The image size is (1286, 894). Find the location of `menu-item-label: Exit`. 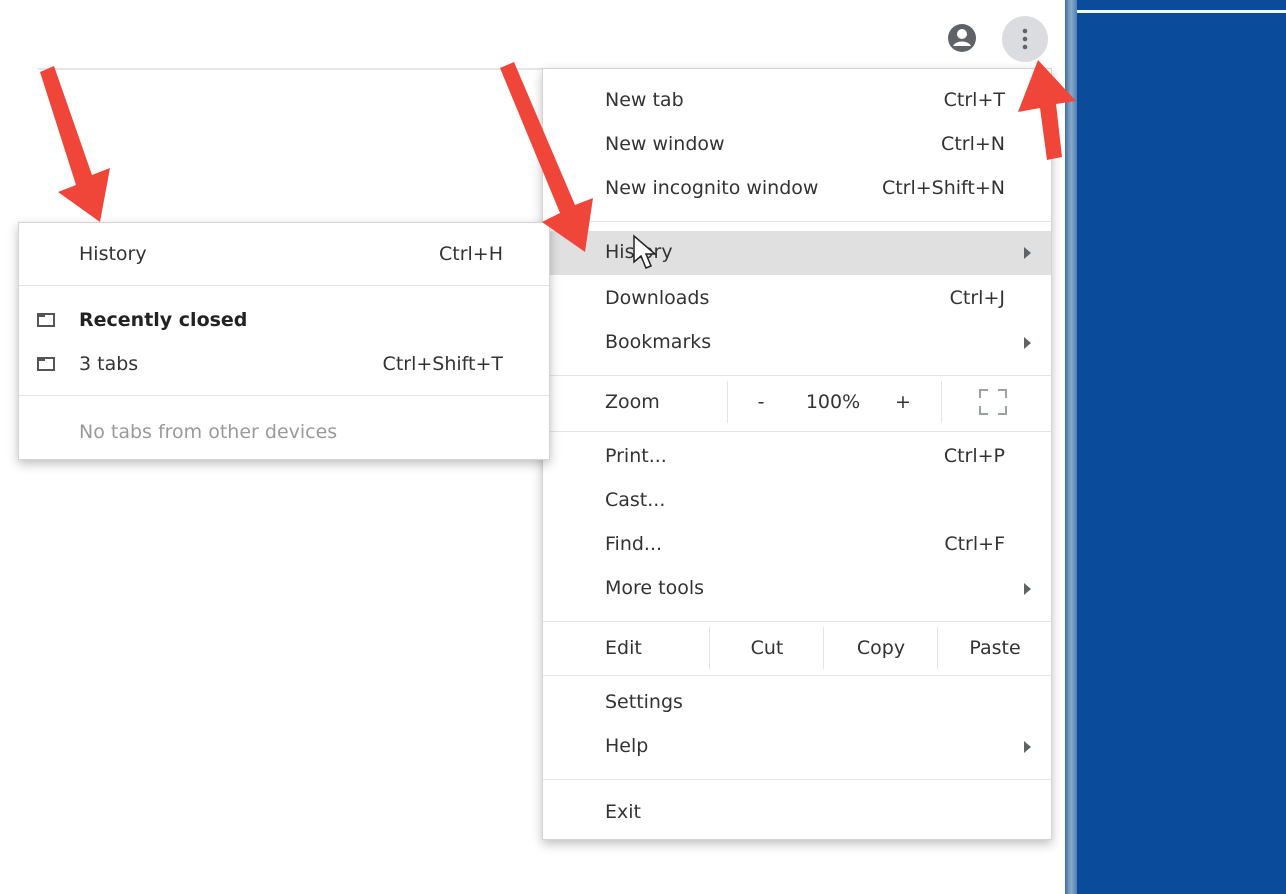

menu-item-label: Exit is located at coordinates (623, 812).